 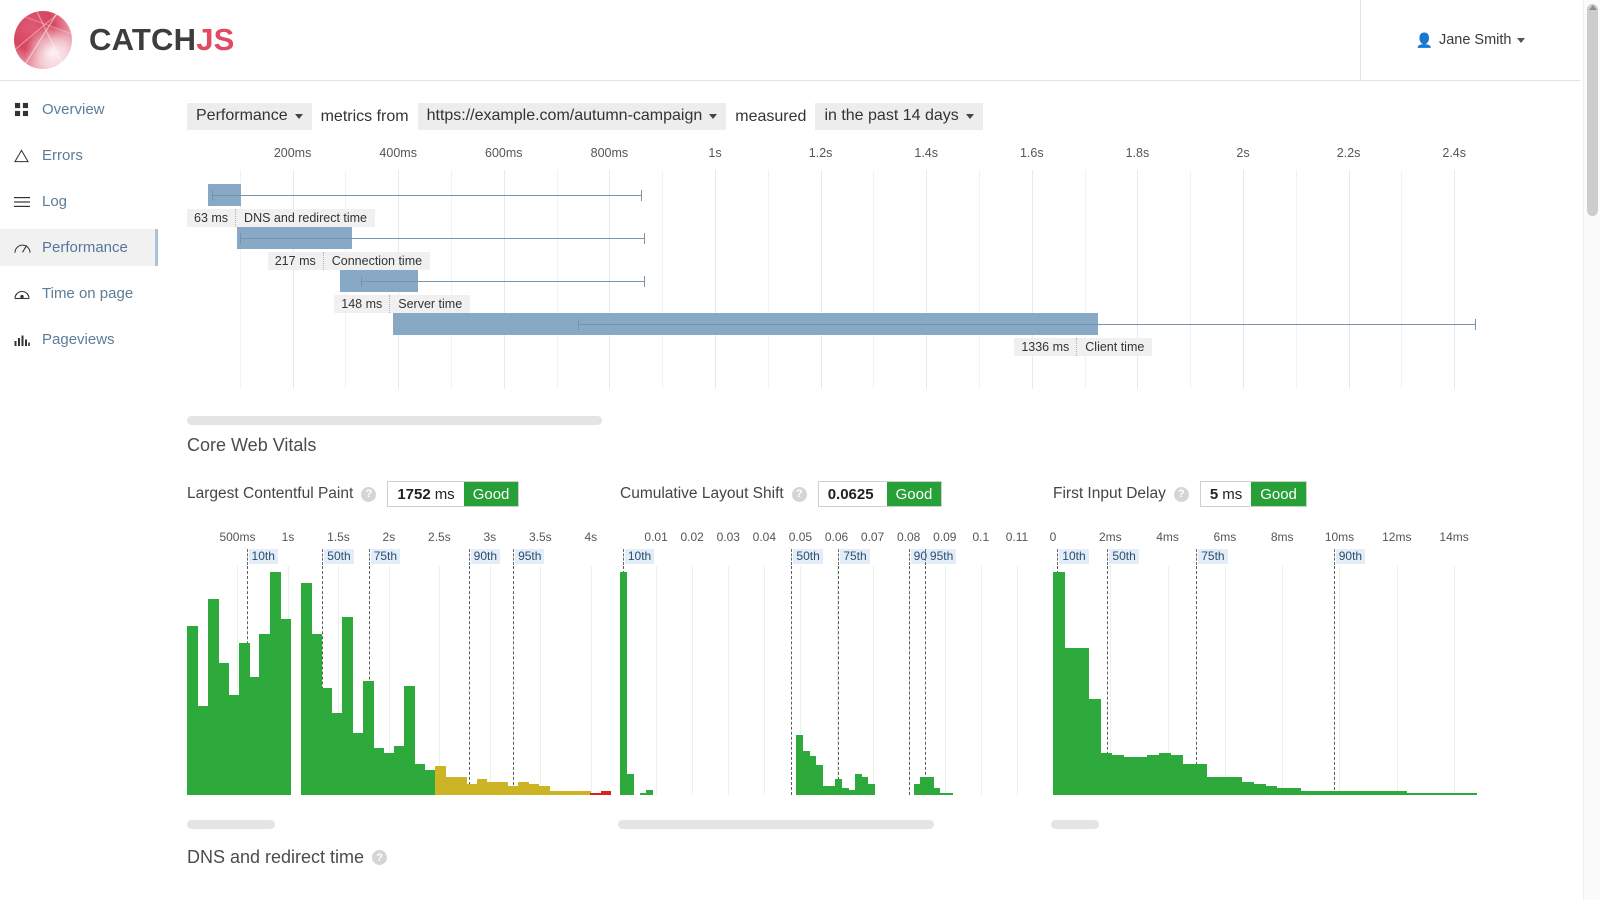 I want to click on brand-name-second: JS, so click(x=215, y=39).